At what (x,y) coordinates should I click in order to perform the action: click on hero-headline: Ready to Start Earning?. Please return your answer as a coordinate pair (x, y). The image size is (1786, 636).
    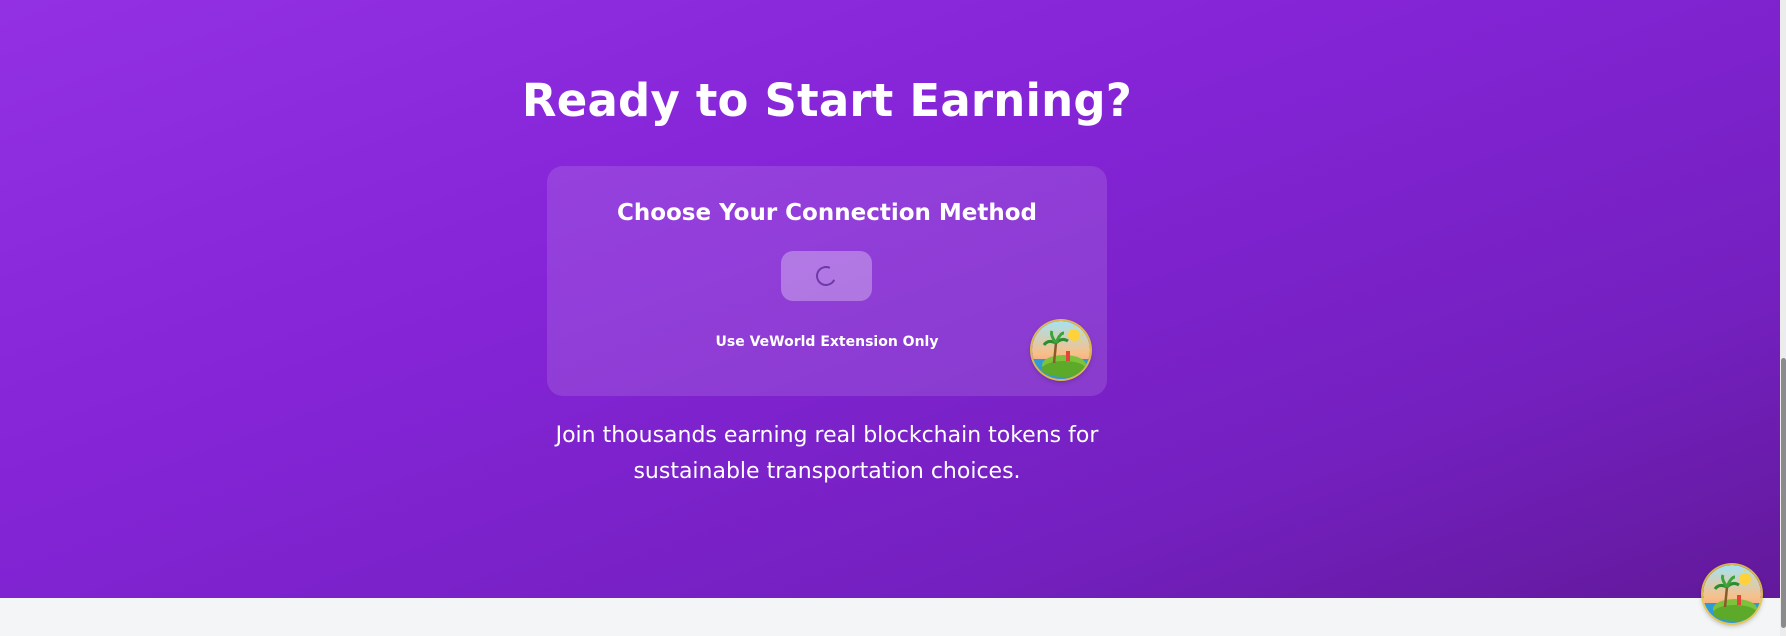
    Looking at the image, I should click on (827, 100).